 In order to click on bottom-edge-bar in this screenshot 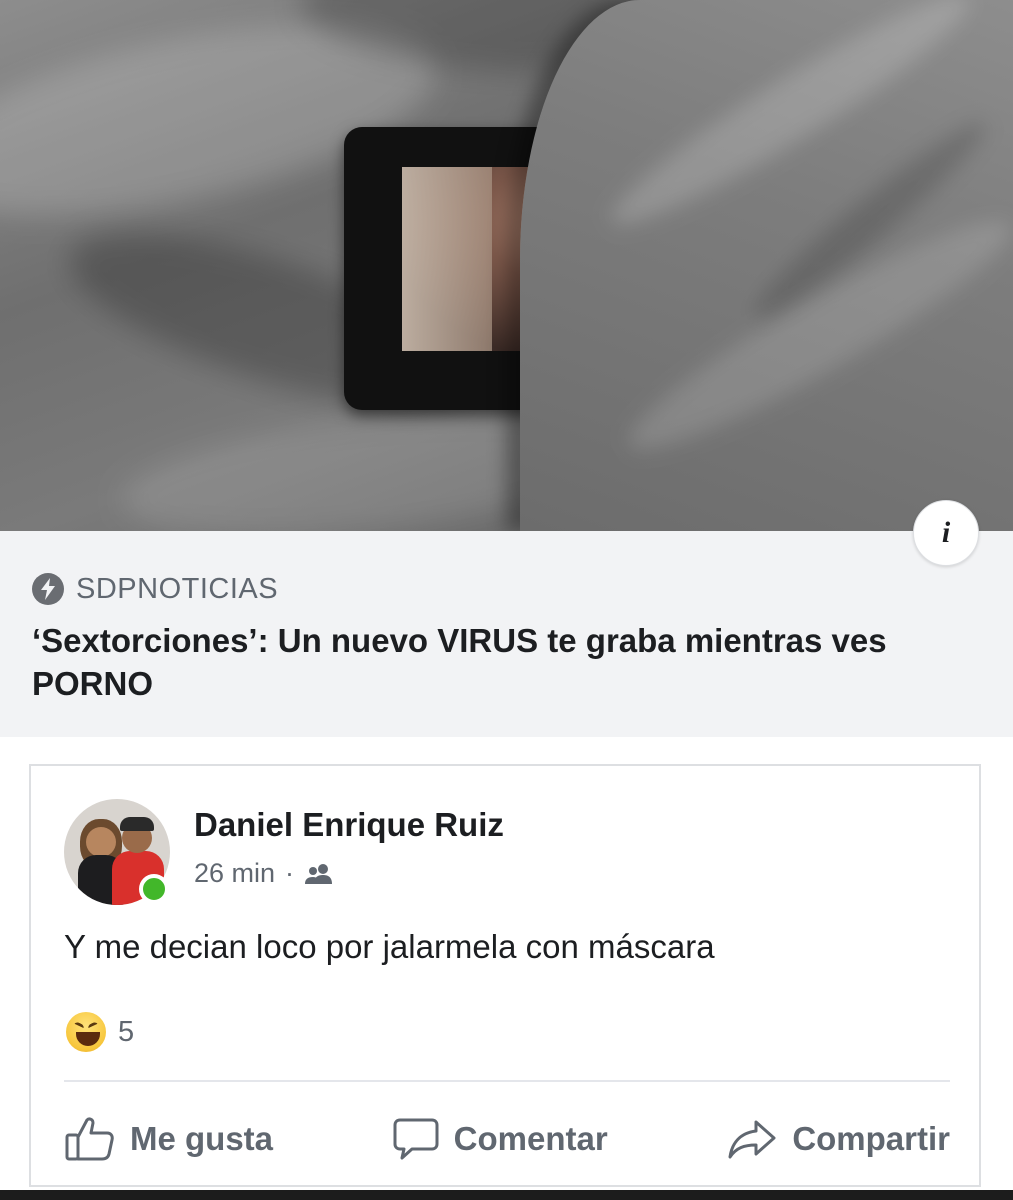, I will do `click(506, 1195)`.